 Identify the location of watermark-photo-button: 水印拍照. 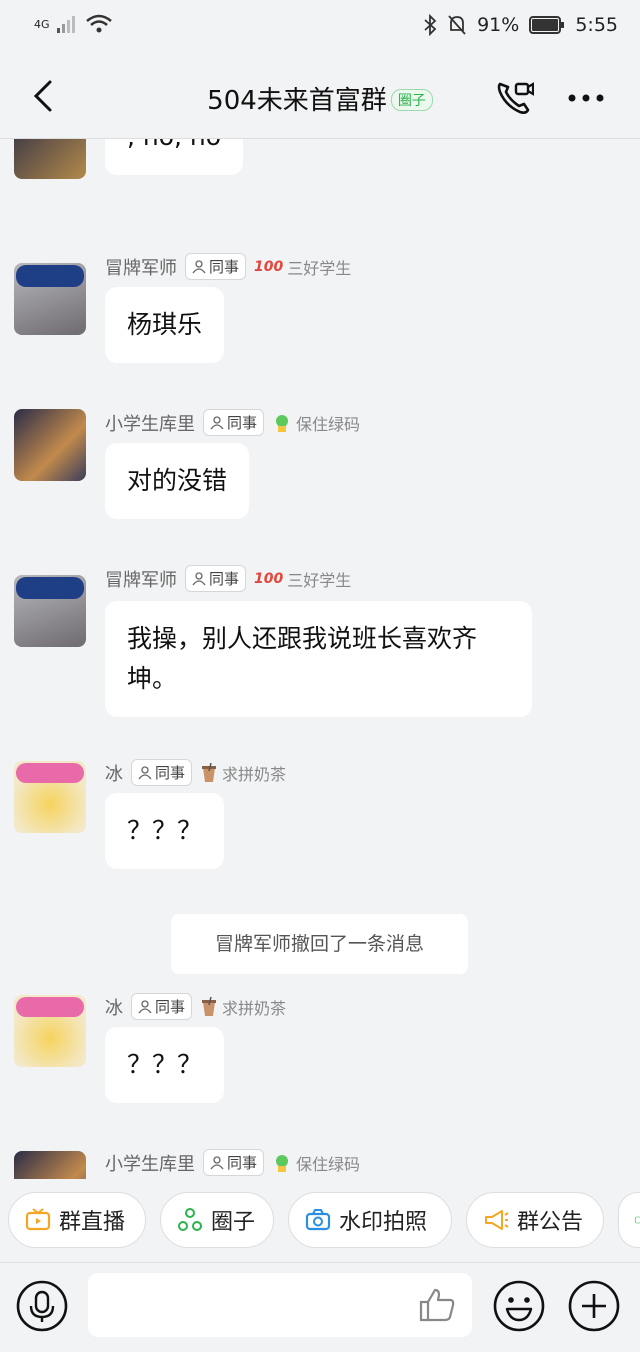
(370, 1220).